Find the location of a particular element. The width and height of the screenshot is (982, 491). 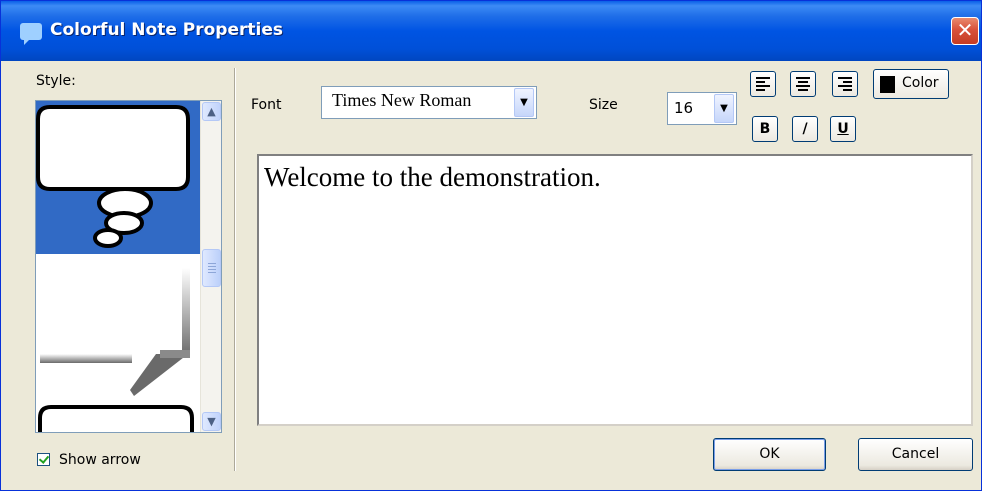

font-select-value: Times New Roman is located at coordinates (402, 100).